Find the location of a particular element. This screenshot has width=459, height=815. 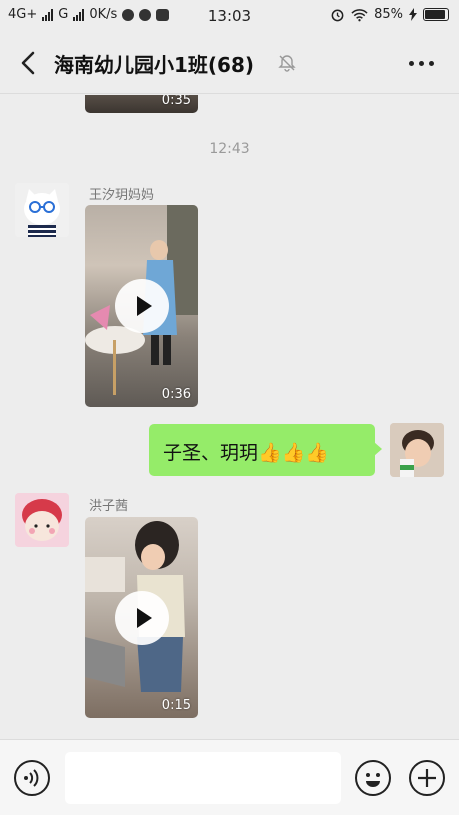

battery-icon is located at coordinates (436, 14).